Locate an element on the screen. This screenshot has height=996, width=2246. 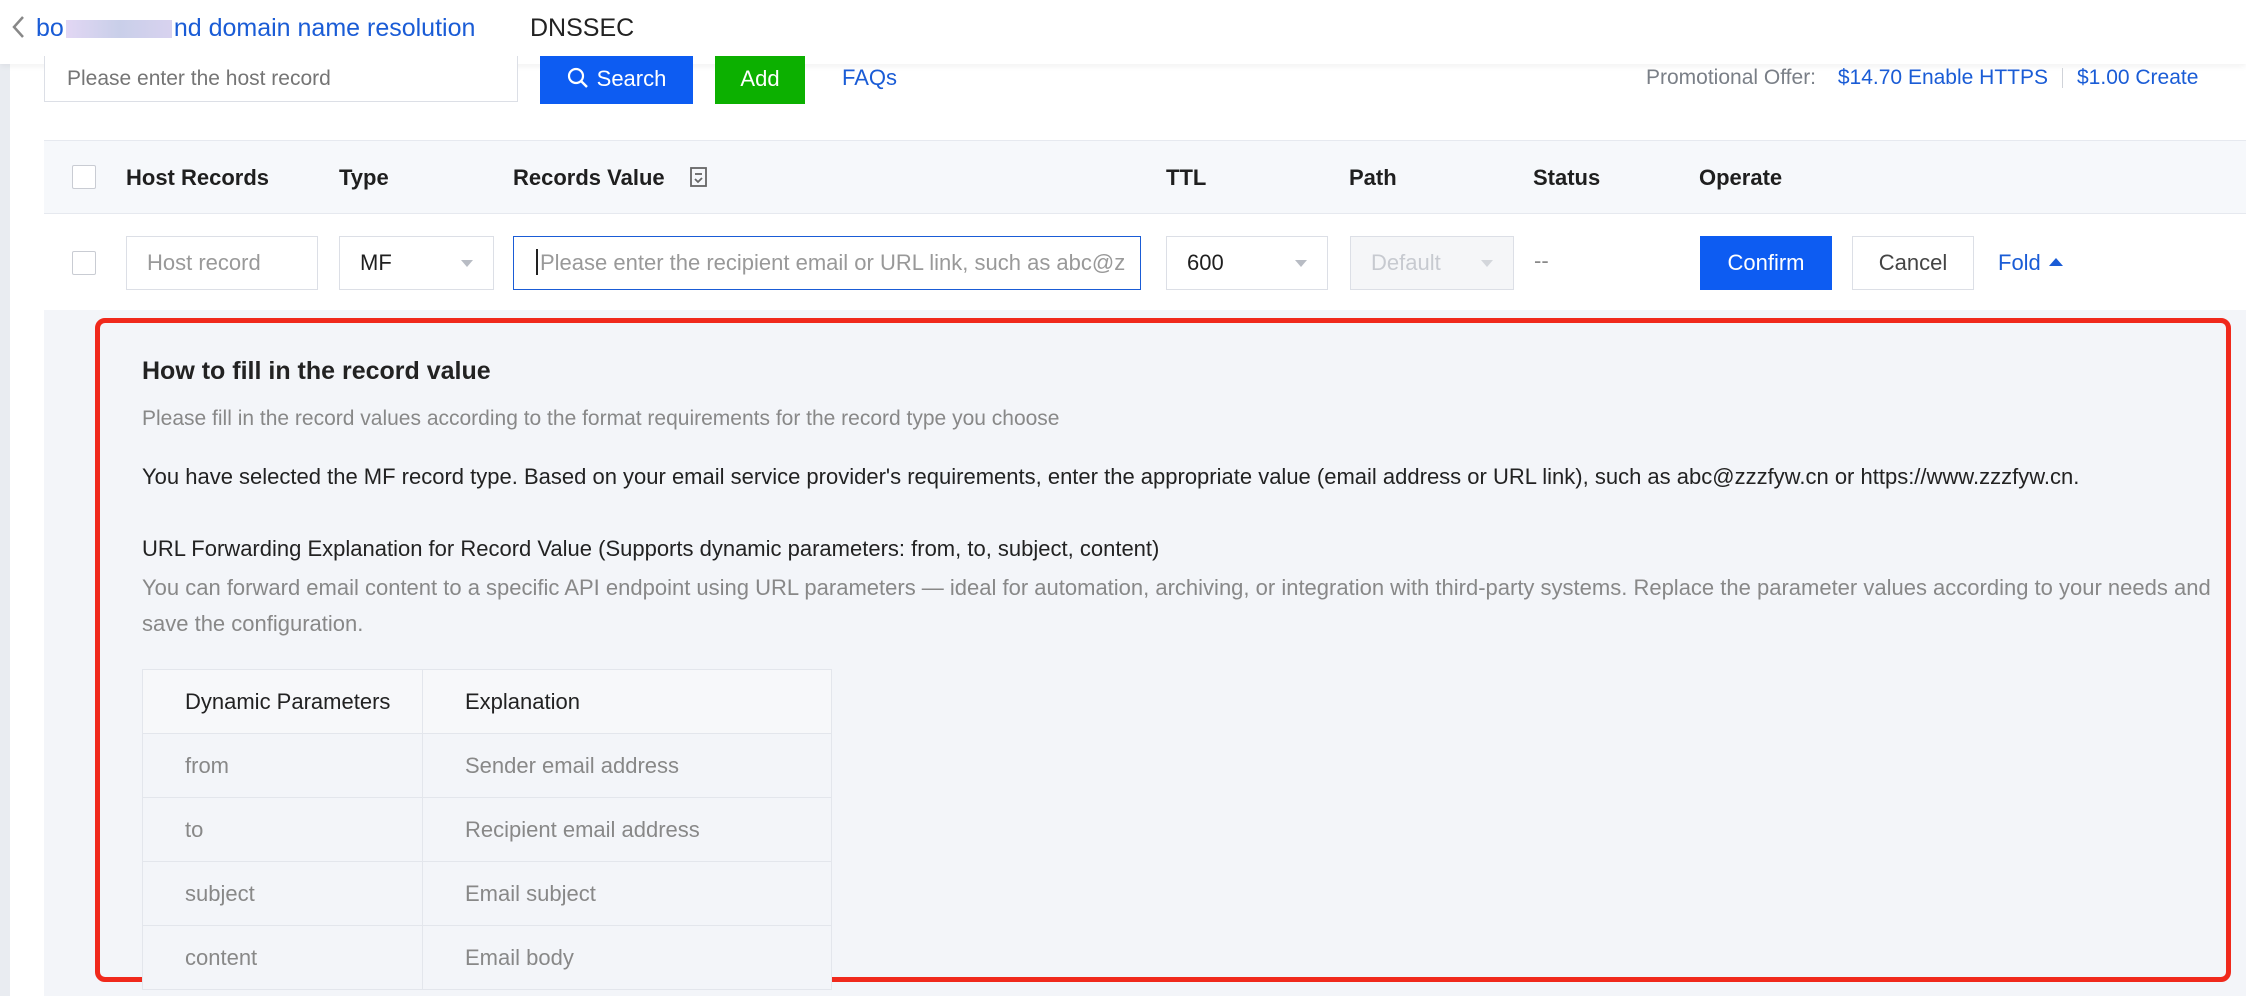
row-checkbox is located at coordinates (84, 263).